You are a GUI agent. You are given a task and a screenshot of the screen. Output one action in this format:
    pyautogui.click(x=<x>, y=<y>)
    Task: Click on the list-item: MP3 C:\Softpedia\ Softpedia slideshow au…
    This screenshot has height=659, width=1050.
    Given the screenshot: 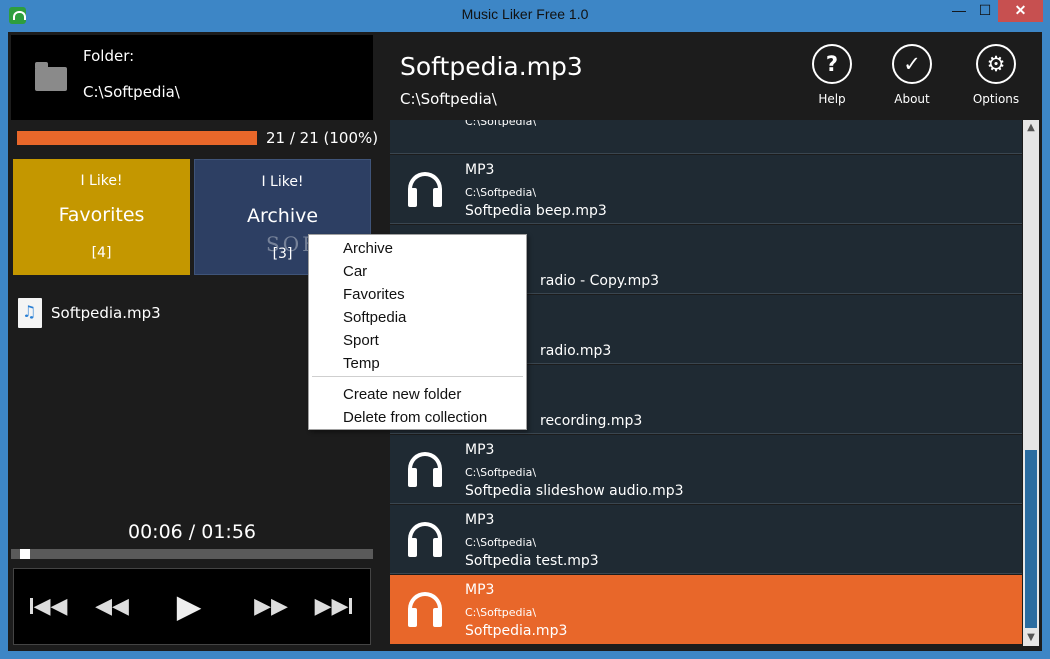 What is the action you would take?
    pyautogui.click(x=706, y=469)
    